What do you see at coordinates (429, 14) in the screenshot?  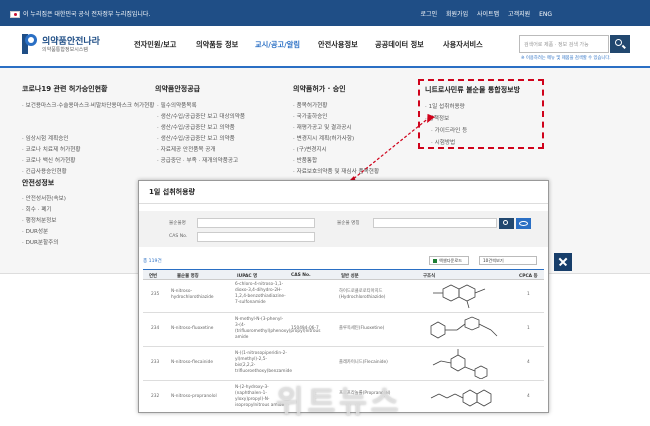 I see `login-link: 로그인` at bounding box center [429, 14].